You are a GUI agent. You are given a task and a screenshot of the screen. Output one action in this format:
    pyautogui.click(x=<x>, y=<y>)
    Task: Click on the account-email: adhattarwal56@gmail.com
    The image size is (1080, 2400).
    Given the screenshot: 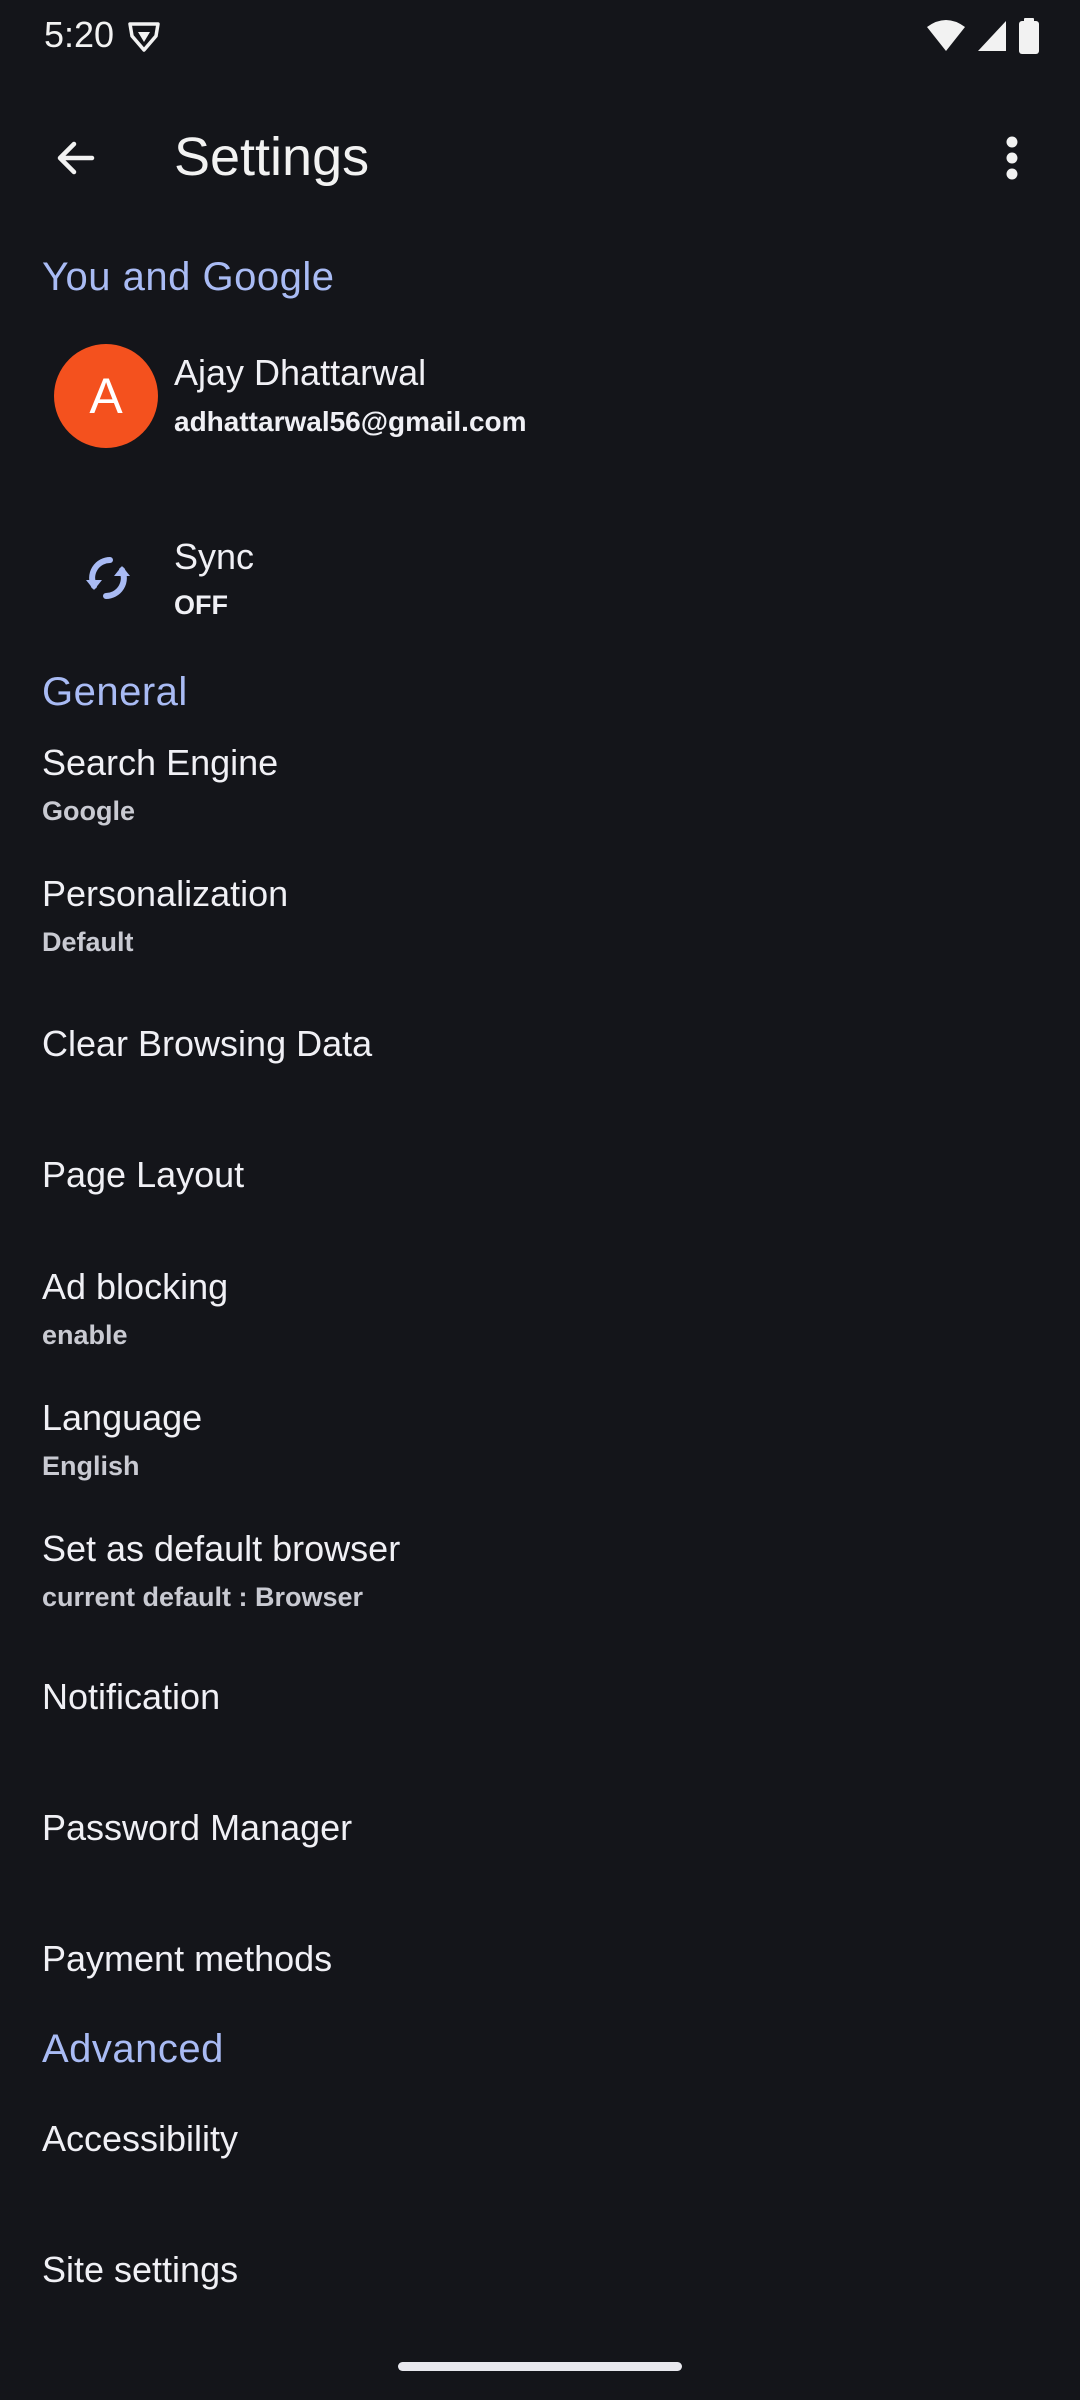 What is the action you would take?
    pyautogui.click(x=350, y=421)
    